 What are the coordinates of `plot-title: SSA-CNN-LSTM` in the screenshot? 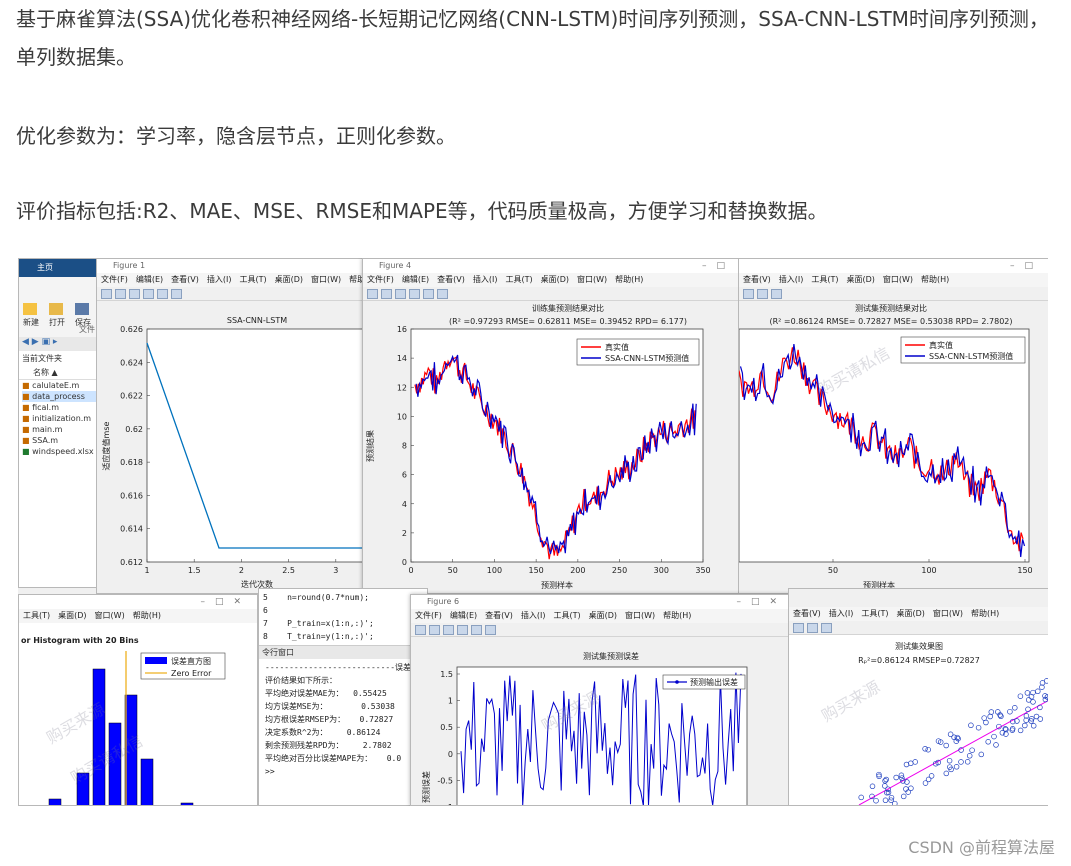 It's located at (257, 320).